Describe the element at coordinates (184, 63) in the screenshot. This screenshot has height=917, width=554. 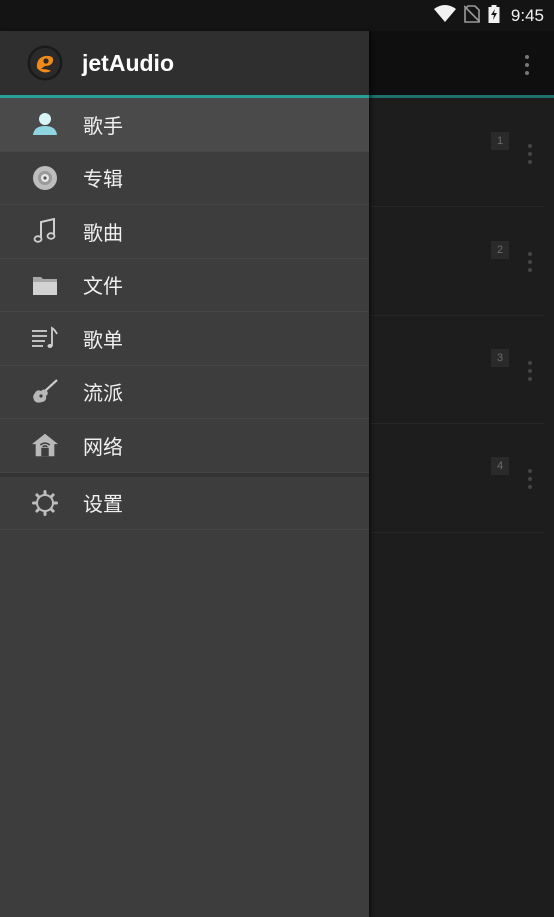
I see `drawer-header: jetAudio` at that location.